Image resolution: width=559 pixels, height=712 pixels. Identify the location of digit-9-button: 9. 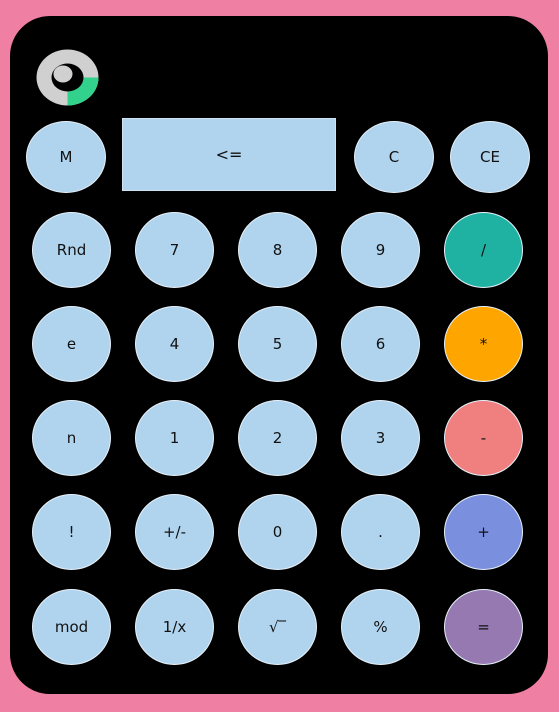
(380, 250).